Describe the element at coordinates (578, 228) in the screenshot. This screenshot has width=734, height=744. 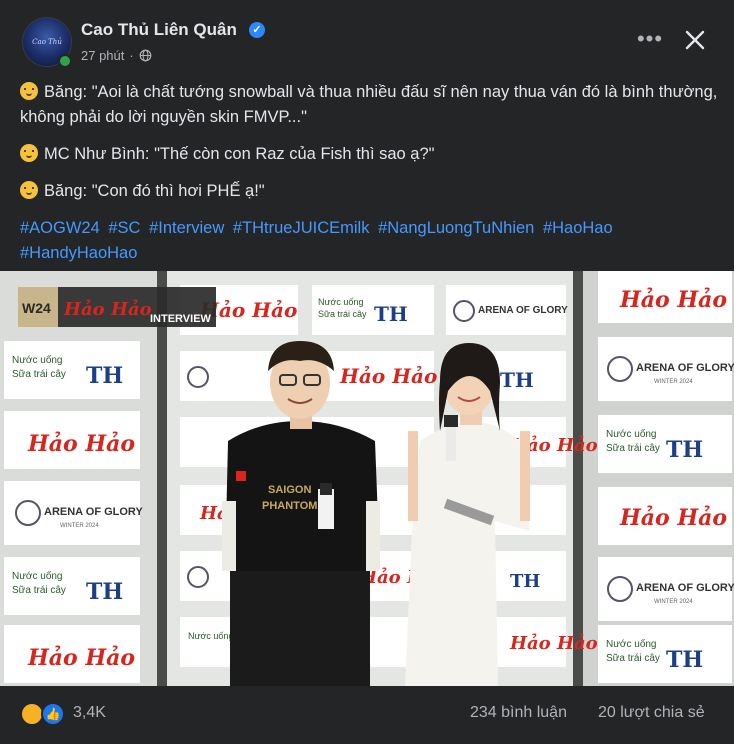
I see `hashtag-link: #HaoHao` at that location.